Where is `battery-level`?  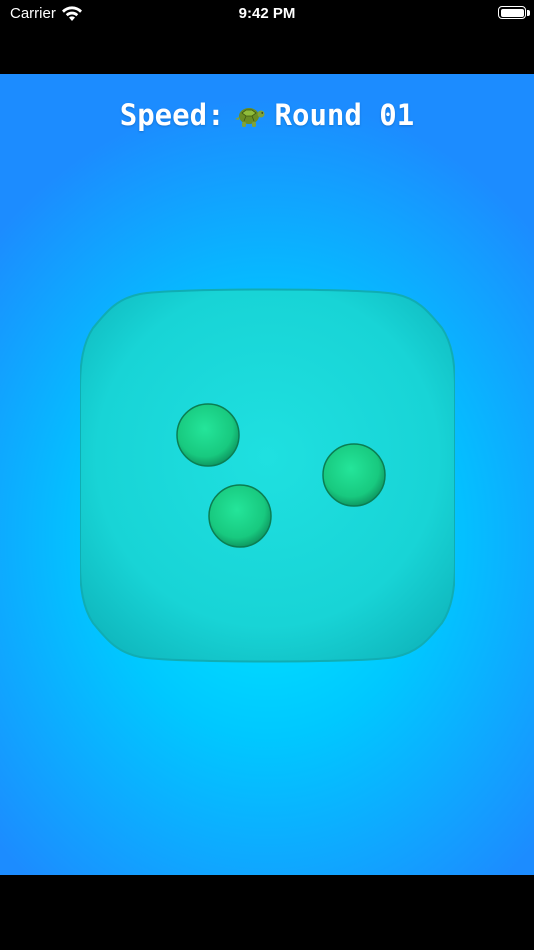 battery-level is located at coordinates (512, 12).